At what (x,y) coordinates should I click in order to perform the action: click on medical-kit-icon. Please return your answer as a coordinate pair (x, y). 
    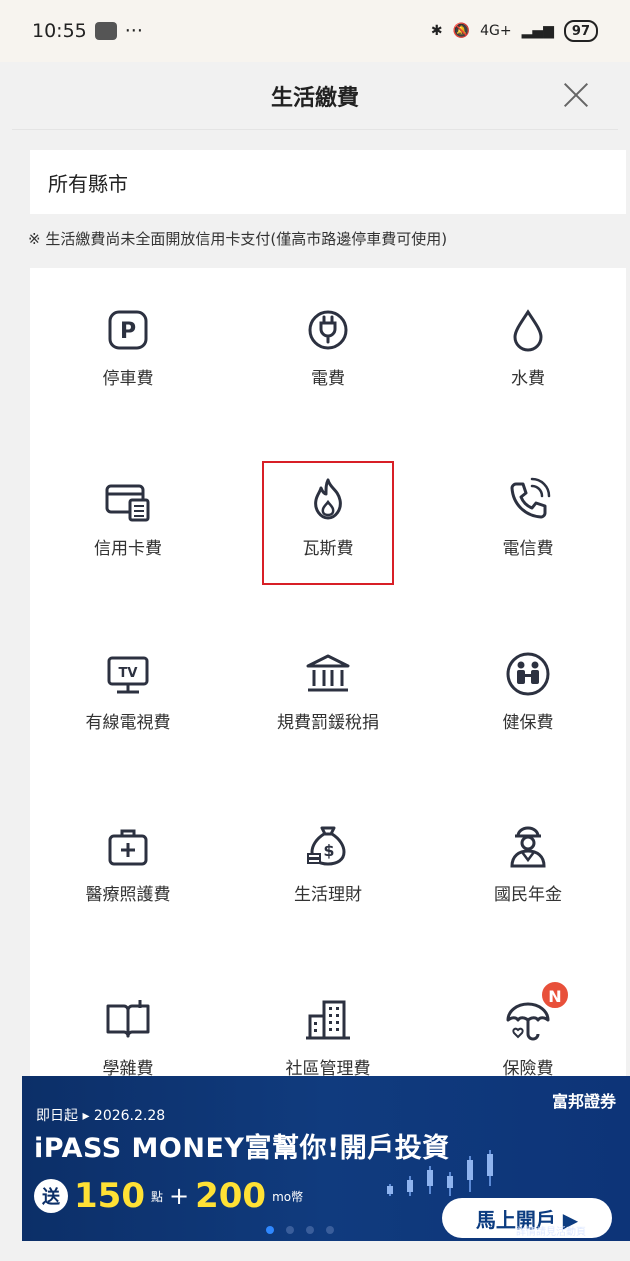
    Looking at the image, I should click on (128, 847).